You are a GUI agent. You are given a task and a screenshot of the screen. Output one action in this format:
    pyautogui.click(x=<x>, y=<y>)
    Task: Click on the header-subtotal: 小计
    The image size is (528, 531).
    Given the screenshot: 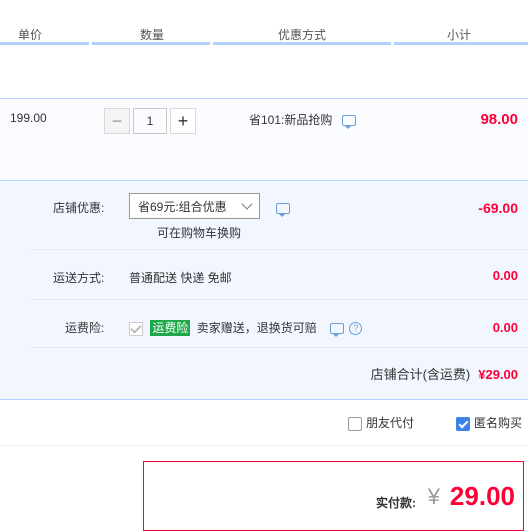 What is the action you would take?
    pyautogui.click(x=459, y=35)
    